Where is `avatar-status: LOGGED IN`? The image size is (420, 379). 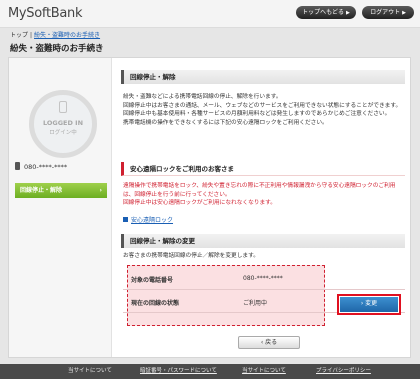
avatar-status: LOGGED IN is located at coordinates (63, 123).